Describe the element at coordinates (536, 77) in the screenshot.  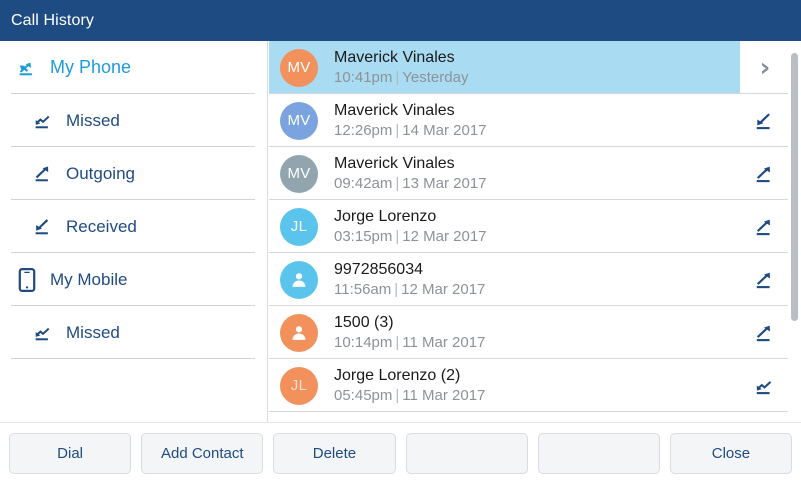
I see `call-timestamp: 10:41pm | Yesterday` at that location.